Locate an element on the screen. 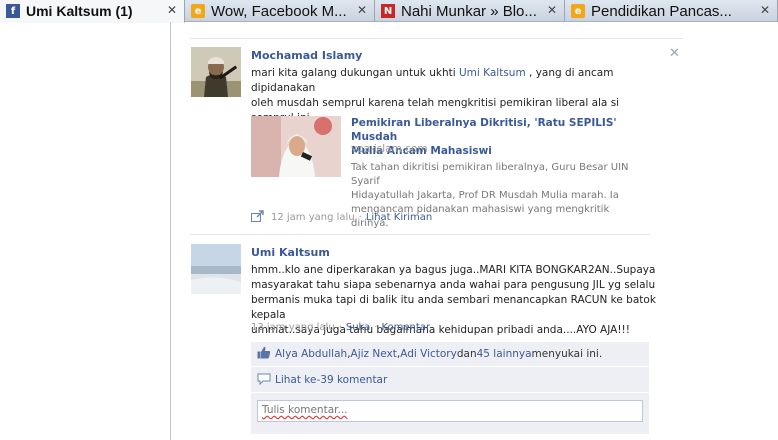 This screenshot has width=778, height=440. post-timestamp: 12 jam yang lalu is located at coordinates (313, 217).